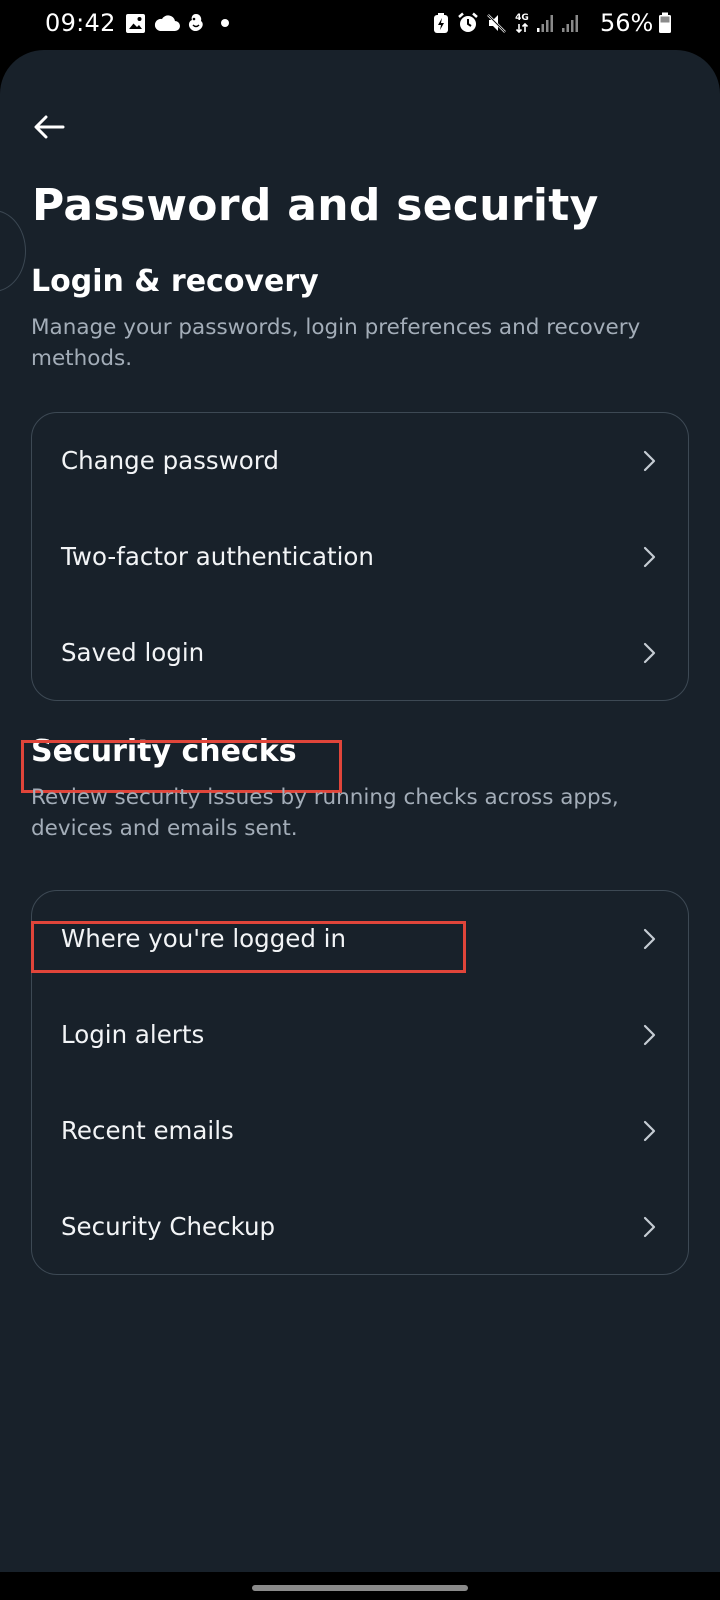  What do you see at coordinates (360, 1131) in the screenshot?
I see `recent-emails-row: Recent emails` at bounding box center [360, 1131].